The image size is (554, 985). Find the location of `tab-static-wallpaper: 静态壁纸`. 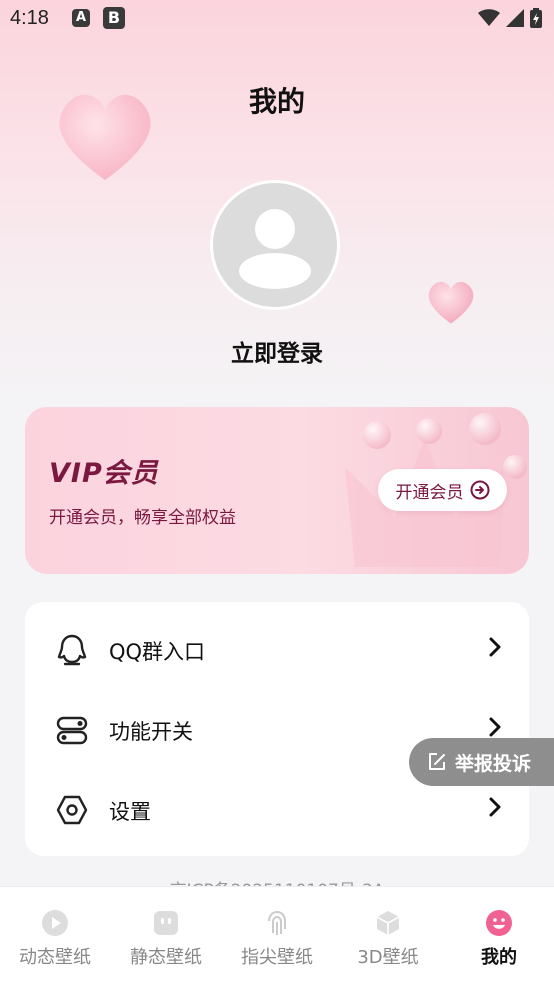

tab-static-wallpaper: 静态壁纸 is located at coordinates (166, 936).